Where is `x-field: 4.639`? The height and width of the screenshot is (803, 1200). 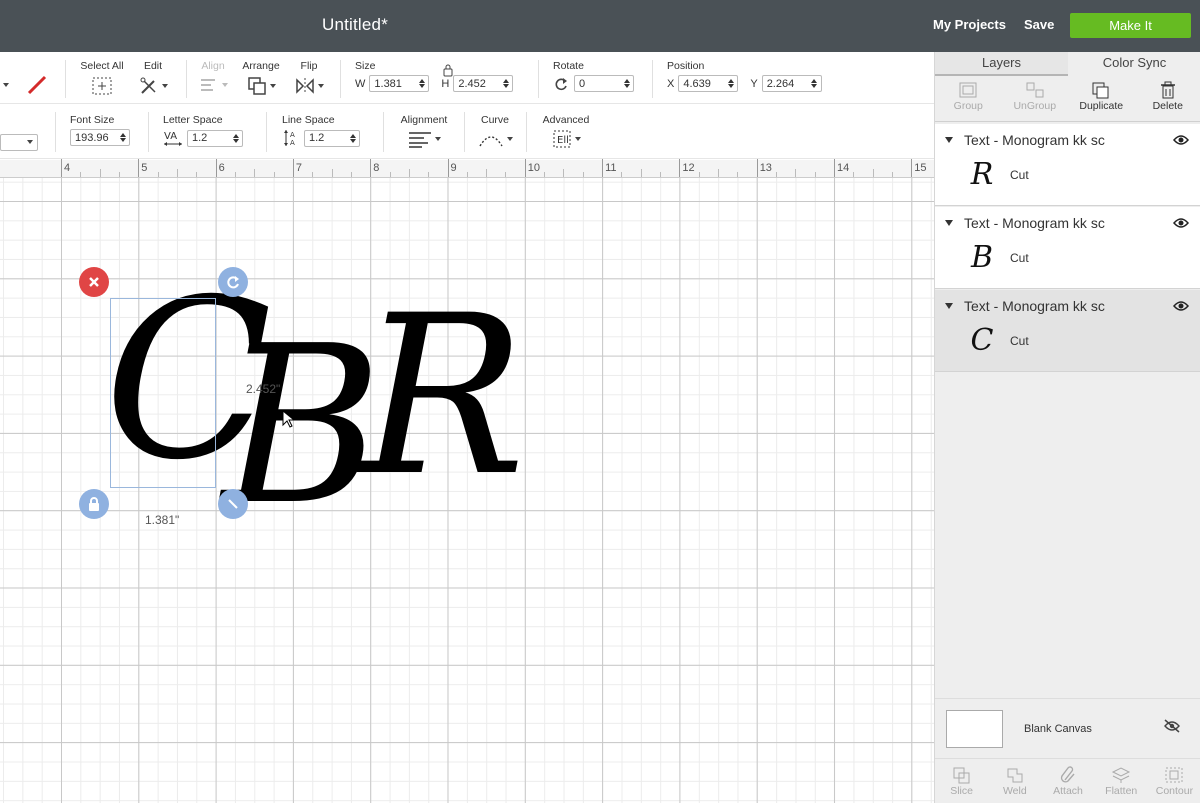
x-field: 4.639 is located at coordinates (708, 83).